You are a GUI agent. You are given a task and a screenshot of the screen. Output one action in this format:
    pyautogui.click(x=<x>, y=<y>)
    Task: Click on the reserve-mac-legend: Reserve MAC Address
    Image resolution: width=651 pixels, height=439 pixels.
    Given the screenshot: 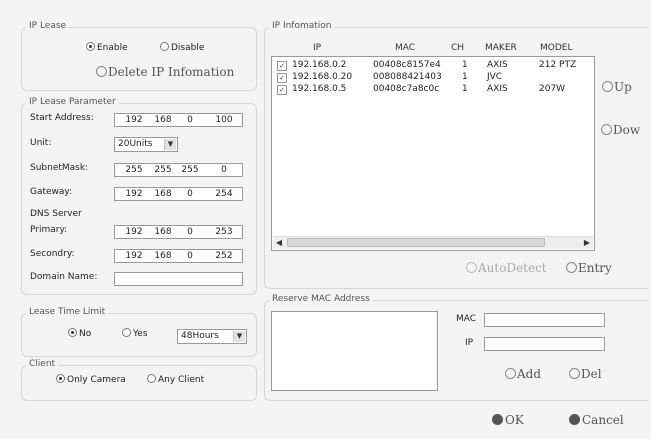 What is the action you would take?
    pyautogui.click(x=321, y=299)
    